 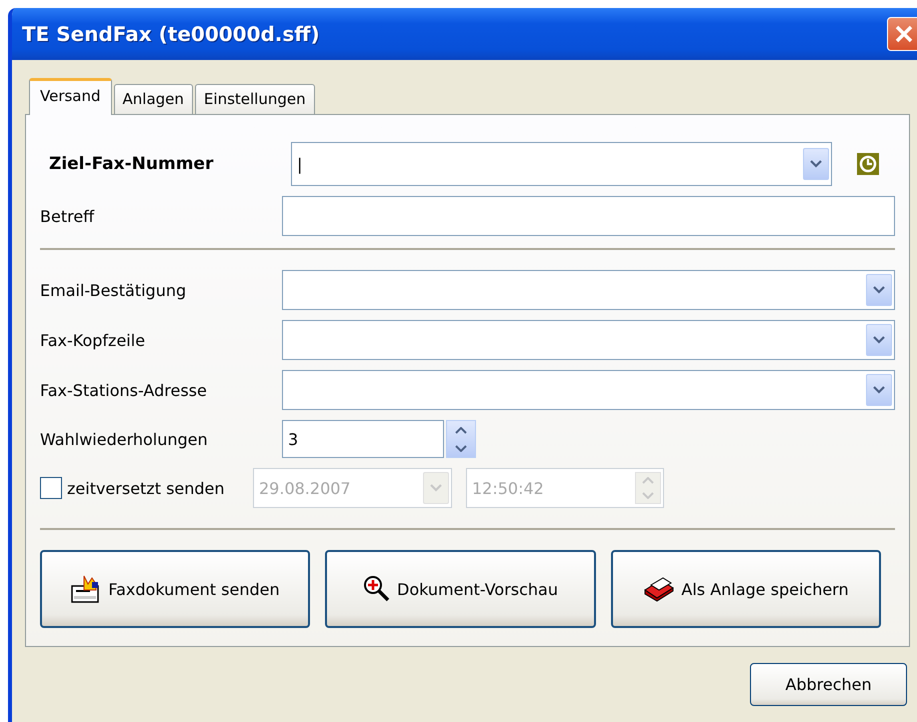 What do you see at coordinates (124, 439) in the screenshot?
I see `field-label: Wahlwiederholungen` at bounding box center [124, 439].